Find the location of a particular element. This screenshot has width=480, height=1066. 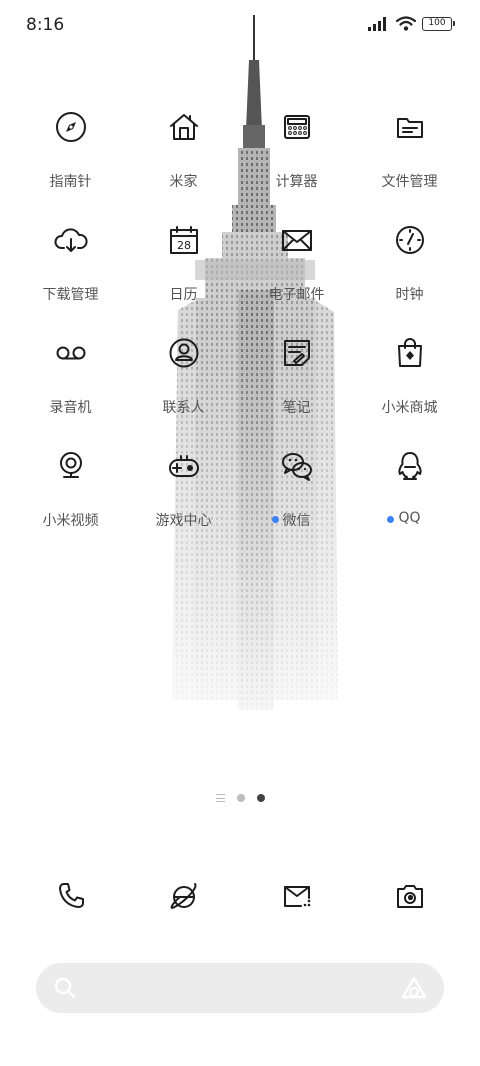

recorder-icon is located at coordinates (71, 353).